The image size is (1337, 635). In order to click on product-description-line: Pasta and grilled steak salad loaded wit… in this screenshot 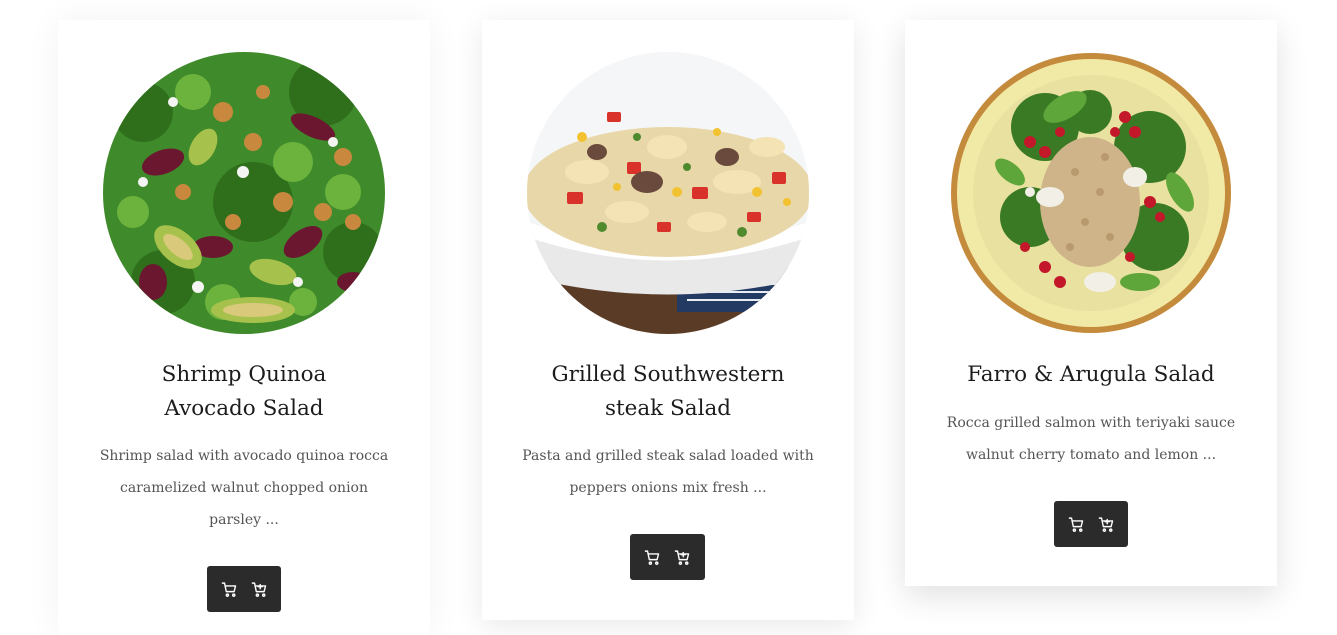, I will do `click(668, 456)`.